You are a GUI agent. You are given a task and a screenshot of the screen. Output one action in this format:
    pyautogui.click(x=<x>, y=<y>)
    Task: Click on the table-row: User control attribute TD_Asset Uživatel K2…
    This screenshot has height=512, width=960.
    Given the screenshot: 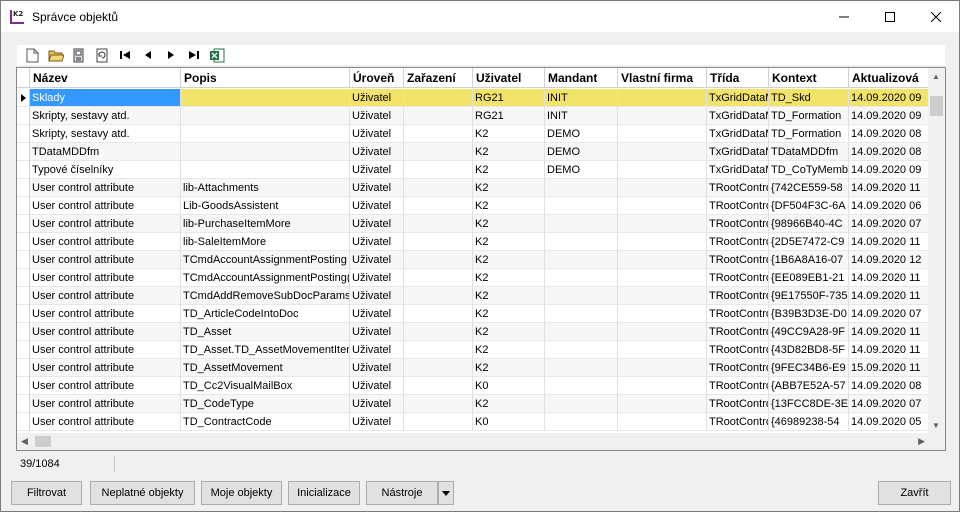 What is the action you would take?
    pyautogui.click(x=474, y=332)
    